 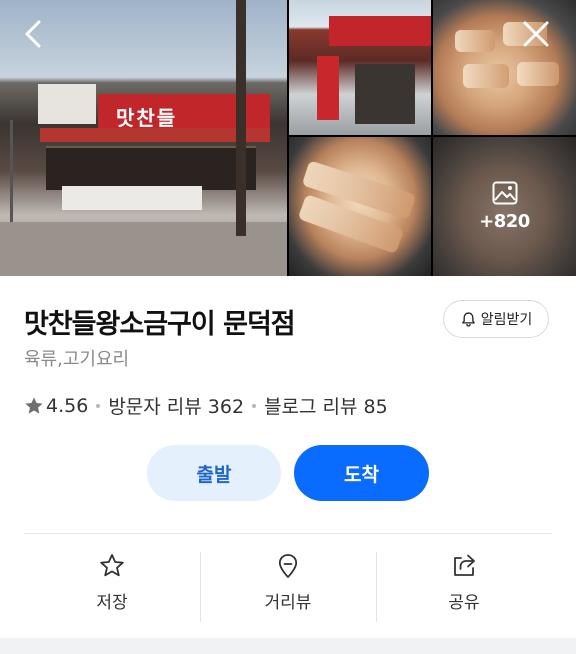 I want to click on place-title: 맛찬들왕소금구이 문덕점, so click(x=160, y=324).